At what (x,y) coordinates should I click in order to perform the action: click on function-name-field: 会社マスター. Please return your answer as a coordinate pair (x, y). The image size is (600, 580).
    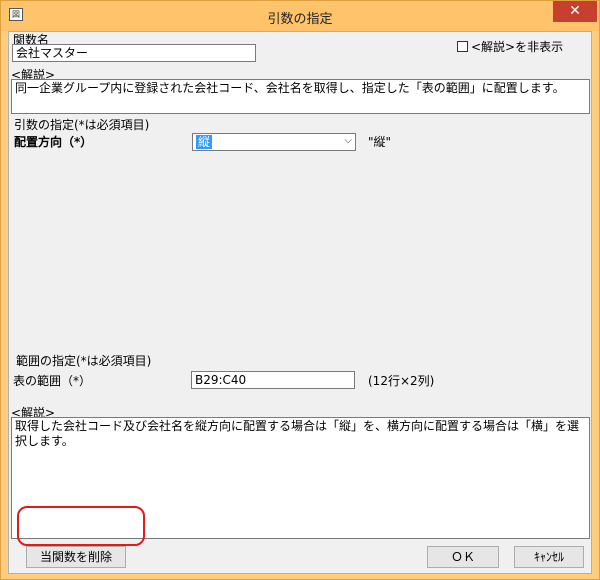
    Looking at the image, I should click on (134, 53).